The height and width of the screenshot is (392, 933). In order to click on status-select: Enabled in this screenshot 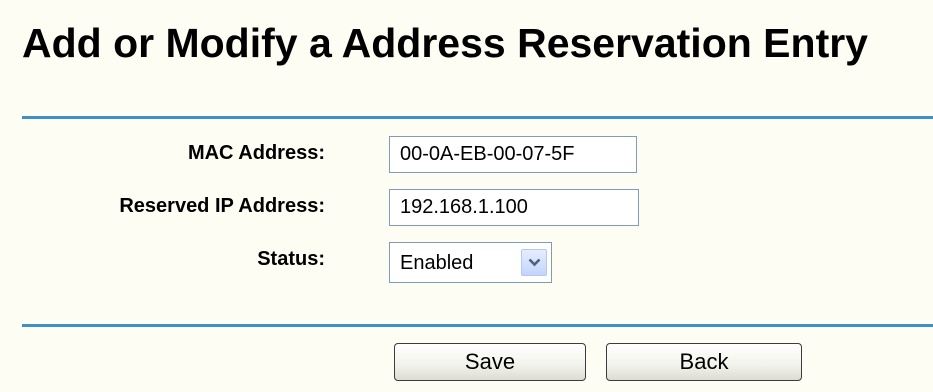, I will do `click(470, 262)`.